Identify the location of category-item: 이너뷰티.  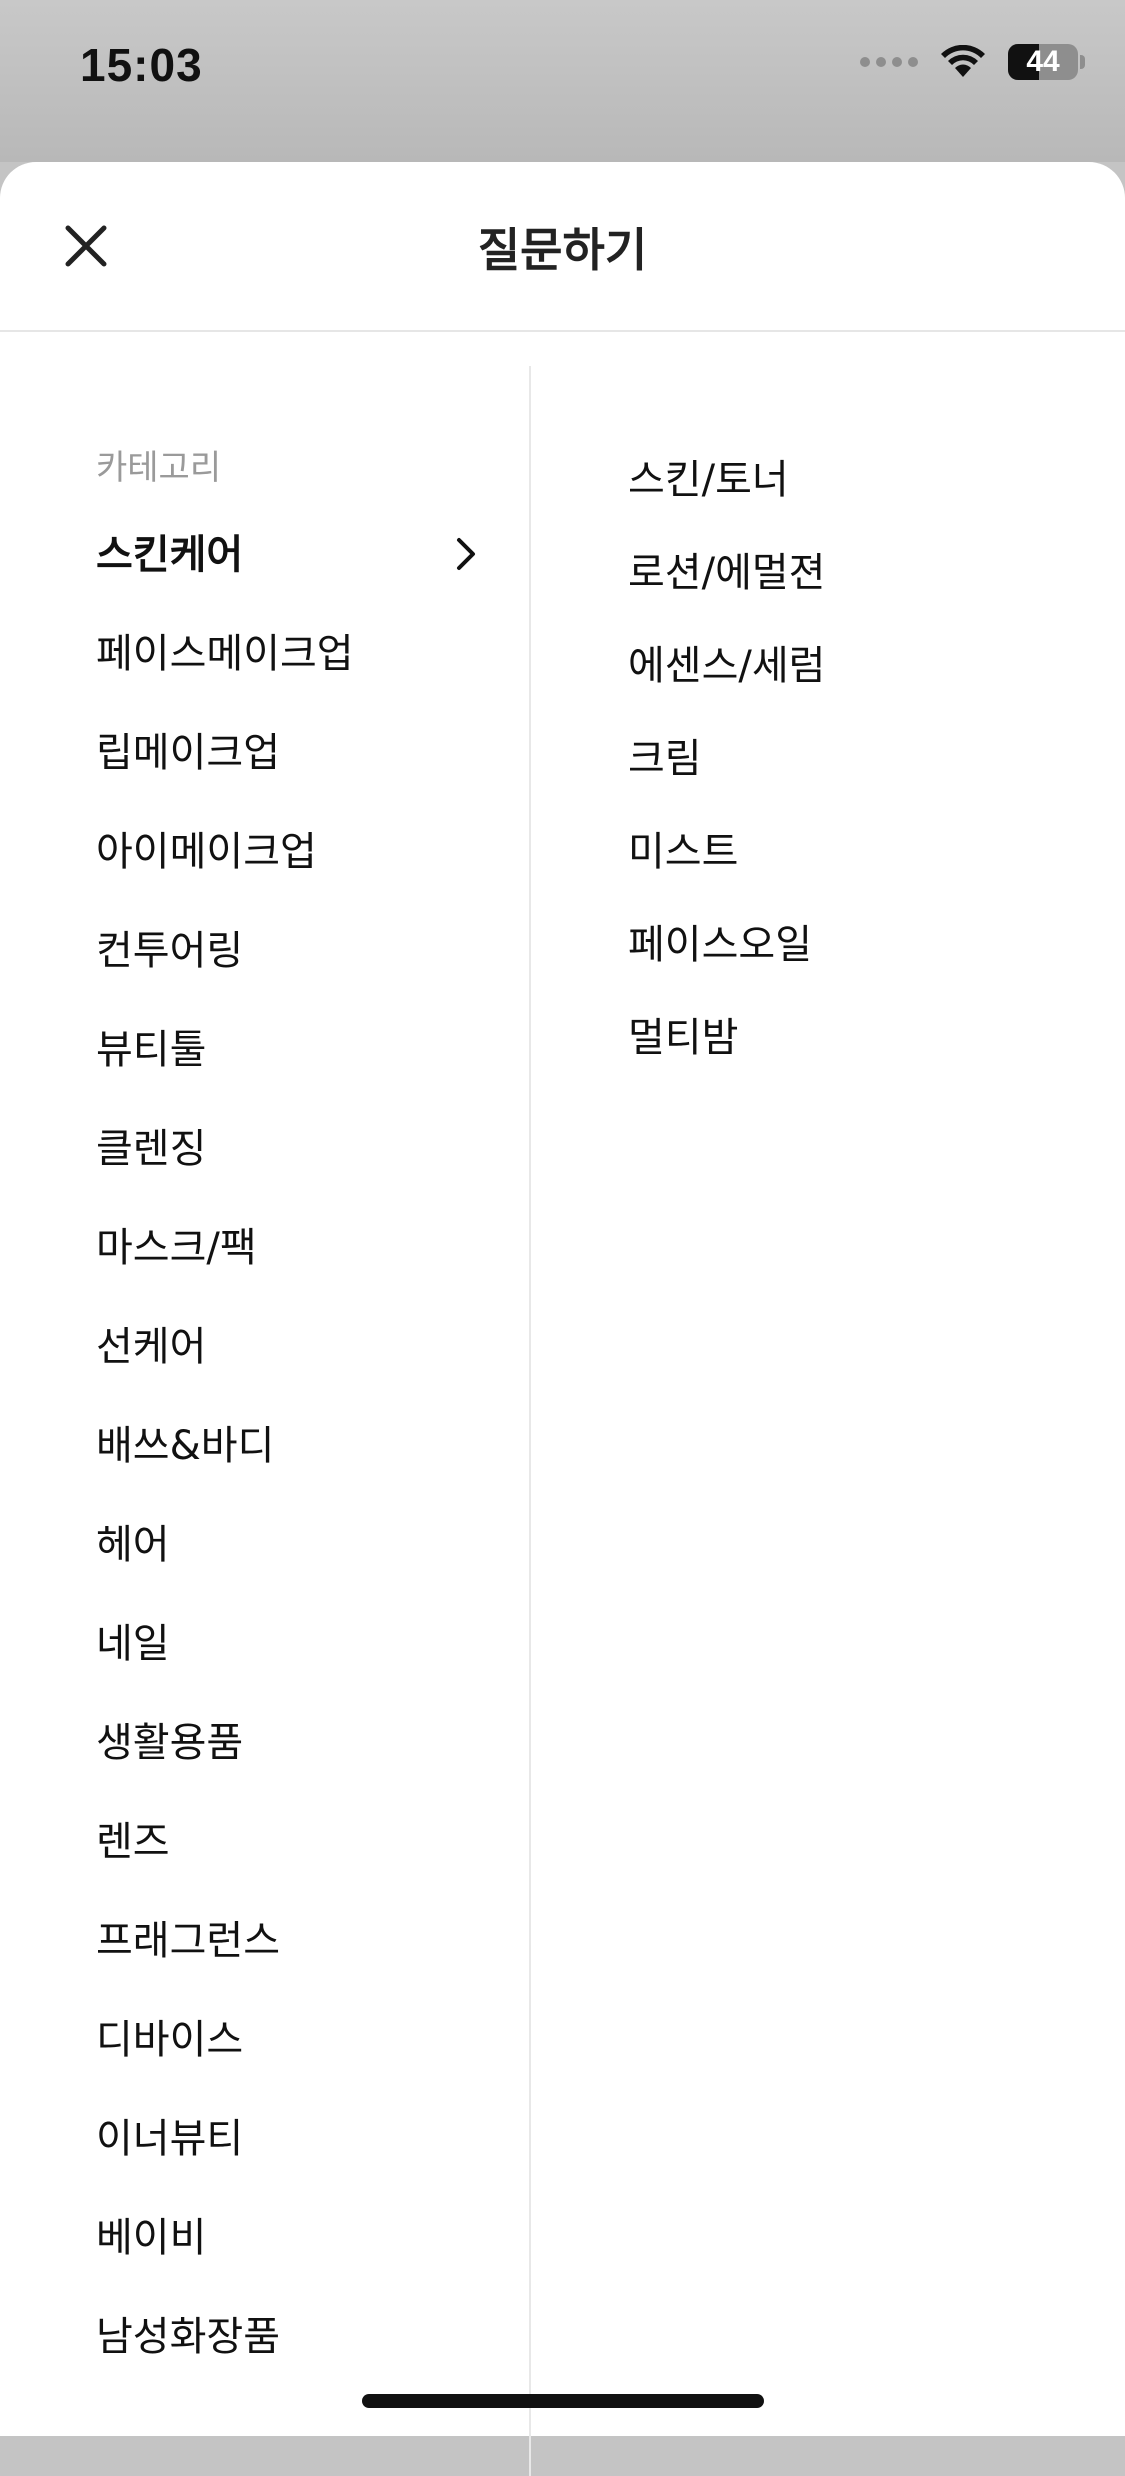
(291, 2153).